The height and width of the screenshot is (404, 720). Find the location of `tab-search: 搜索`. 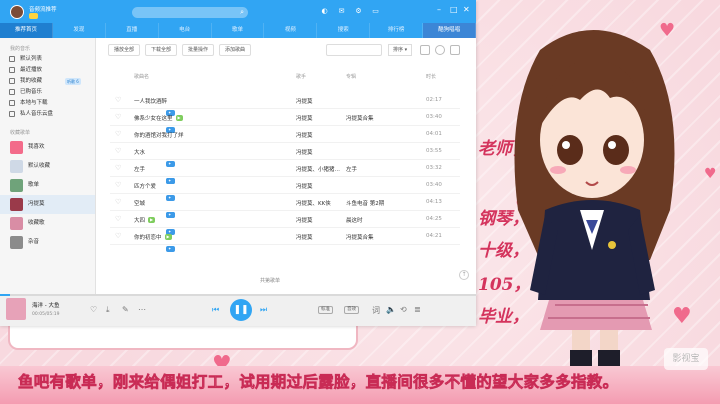

tab-search: 搜索 is located at coordinates (344, 30).